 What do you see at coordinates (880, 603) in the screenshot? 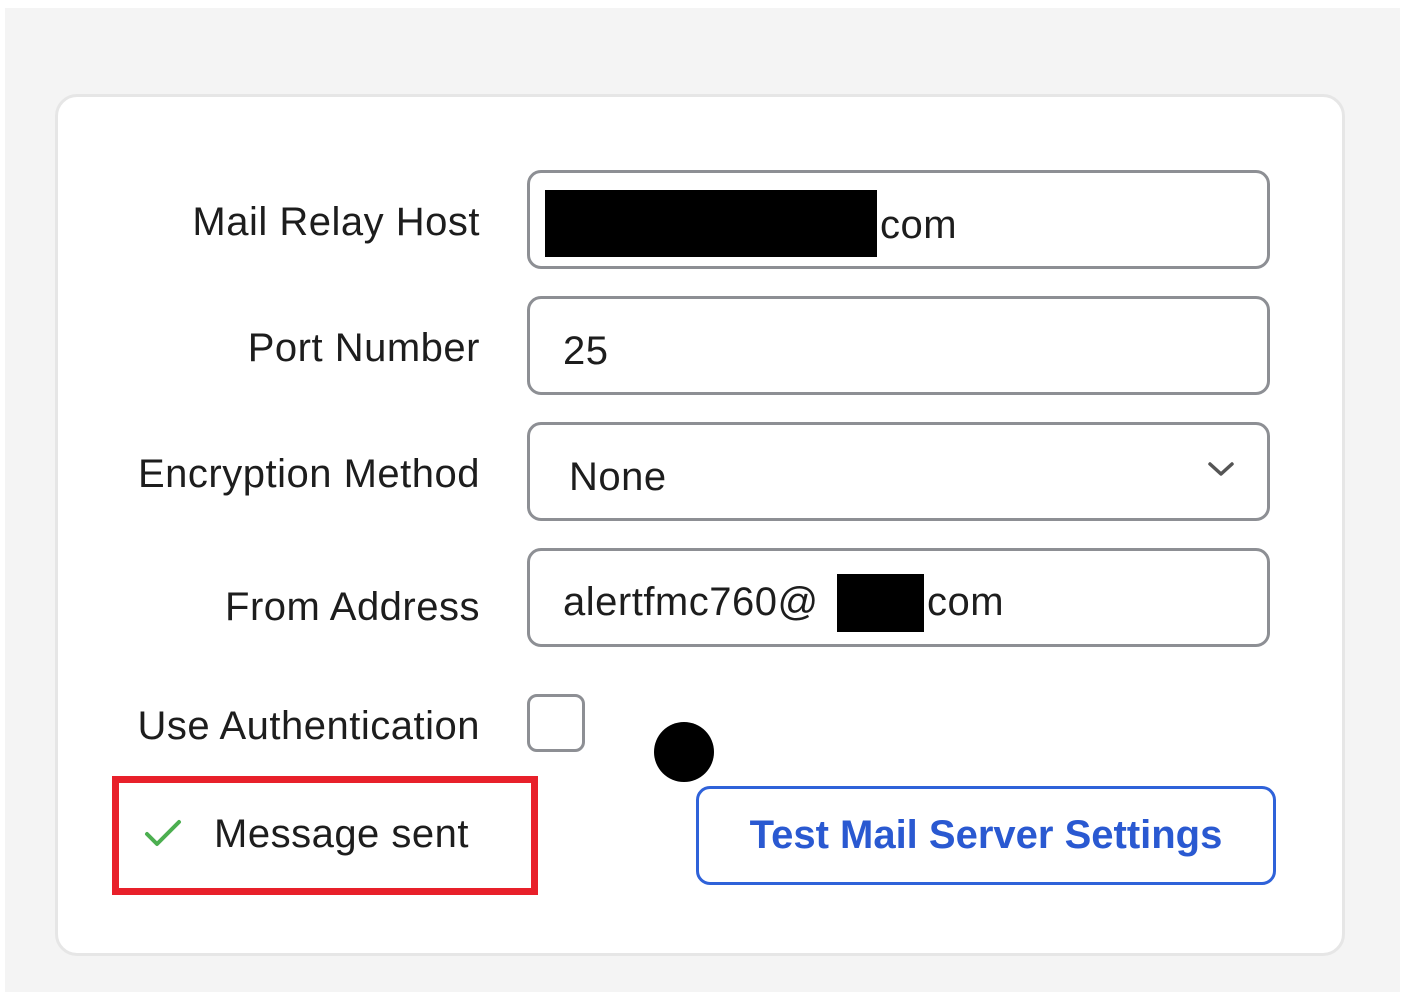
I see `redacted-domain` at bounding box center [880, 603].